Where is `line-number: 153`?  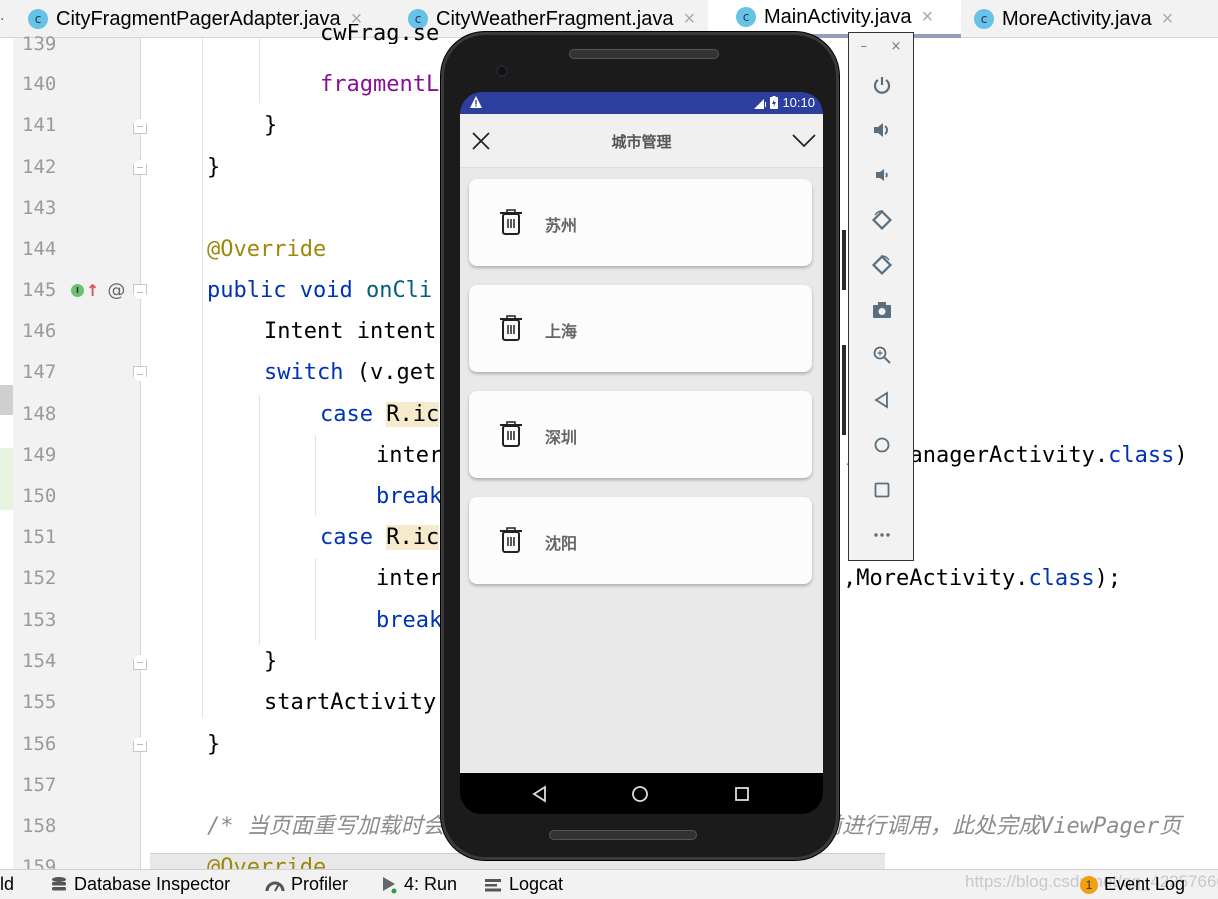 line-number: 153 is located at coordinates (39, 620).